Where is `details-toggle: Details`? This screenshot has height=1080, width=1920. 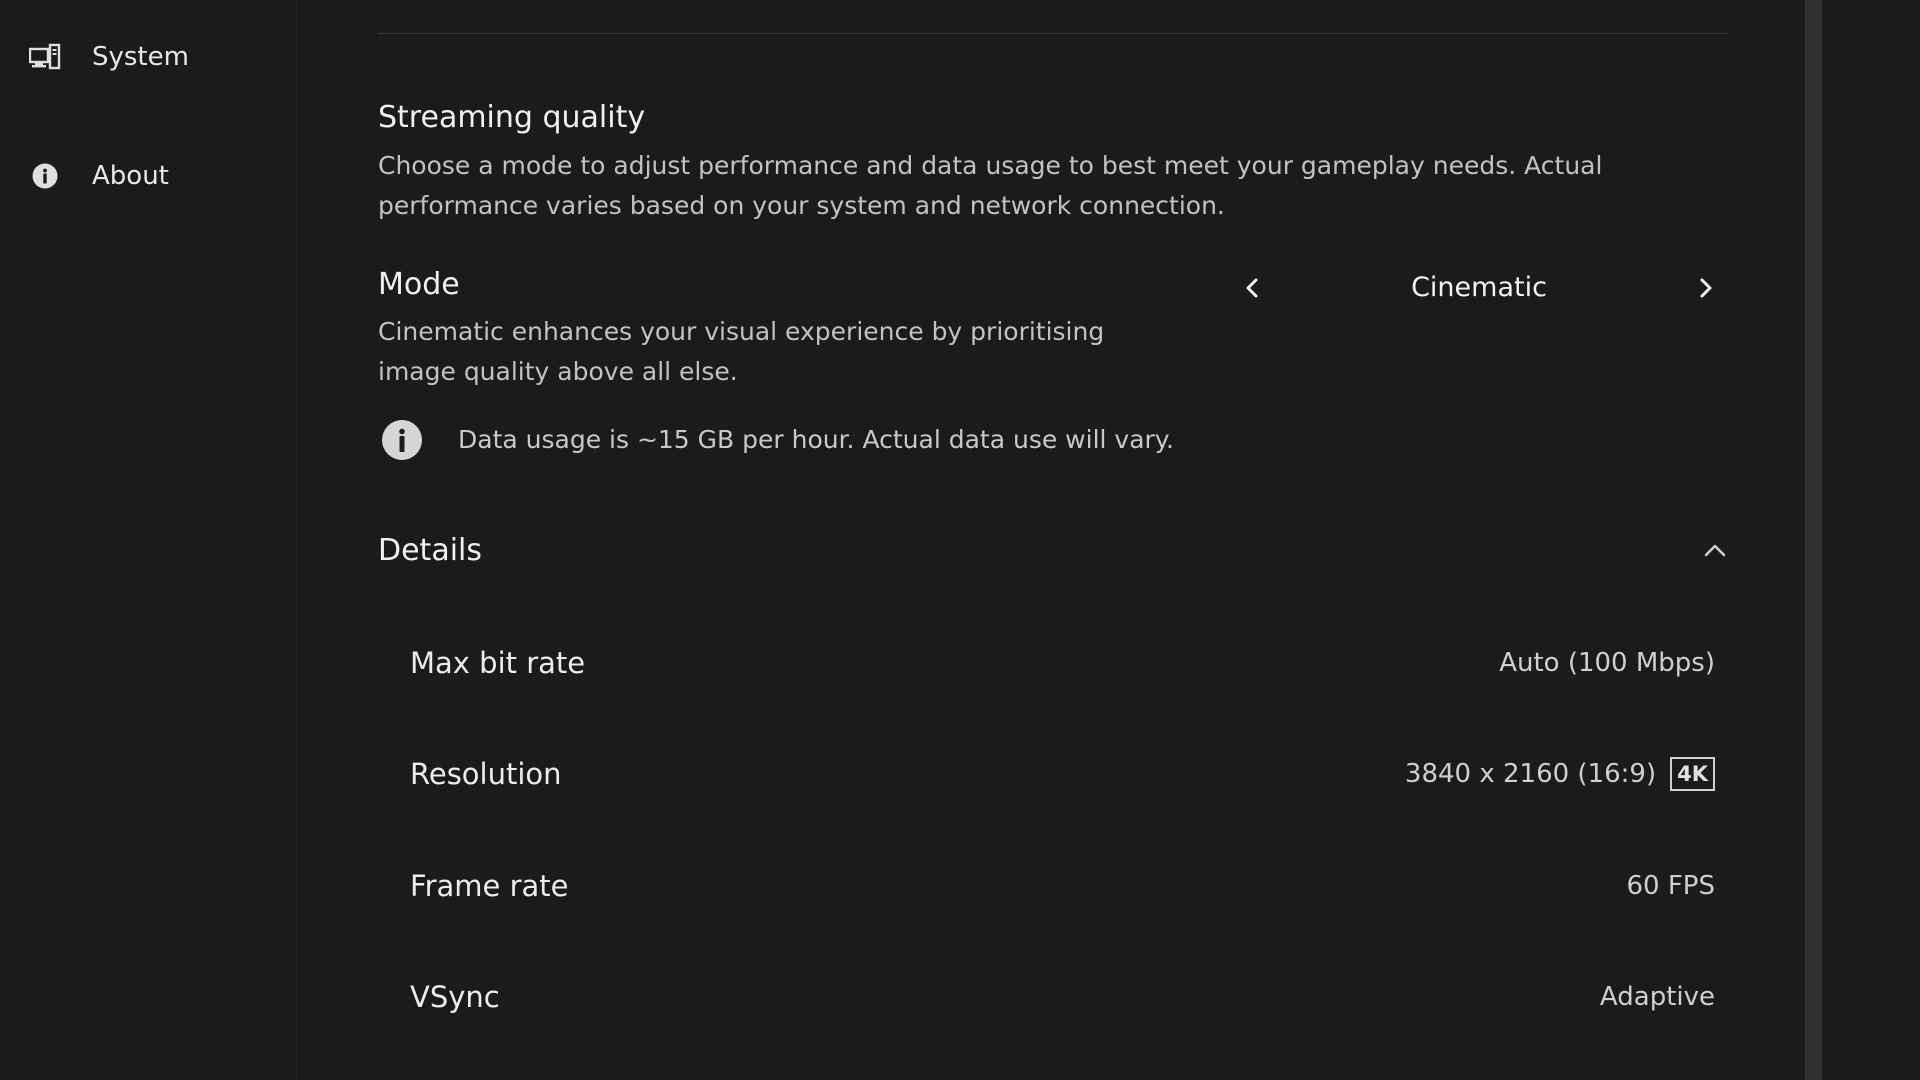 details-toggle: Details is located at coordinates (1053, 551).